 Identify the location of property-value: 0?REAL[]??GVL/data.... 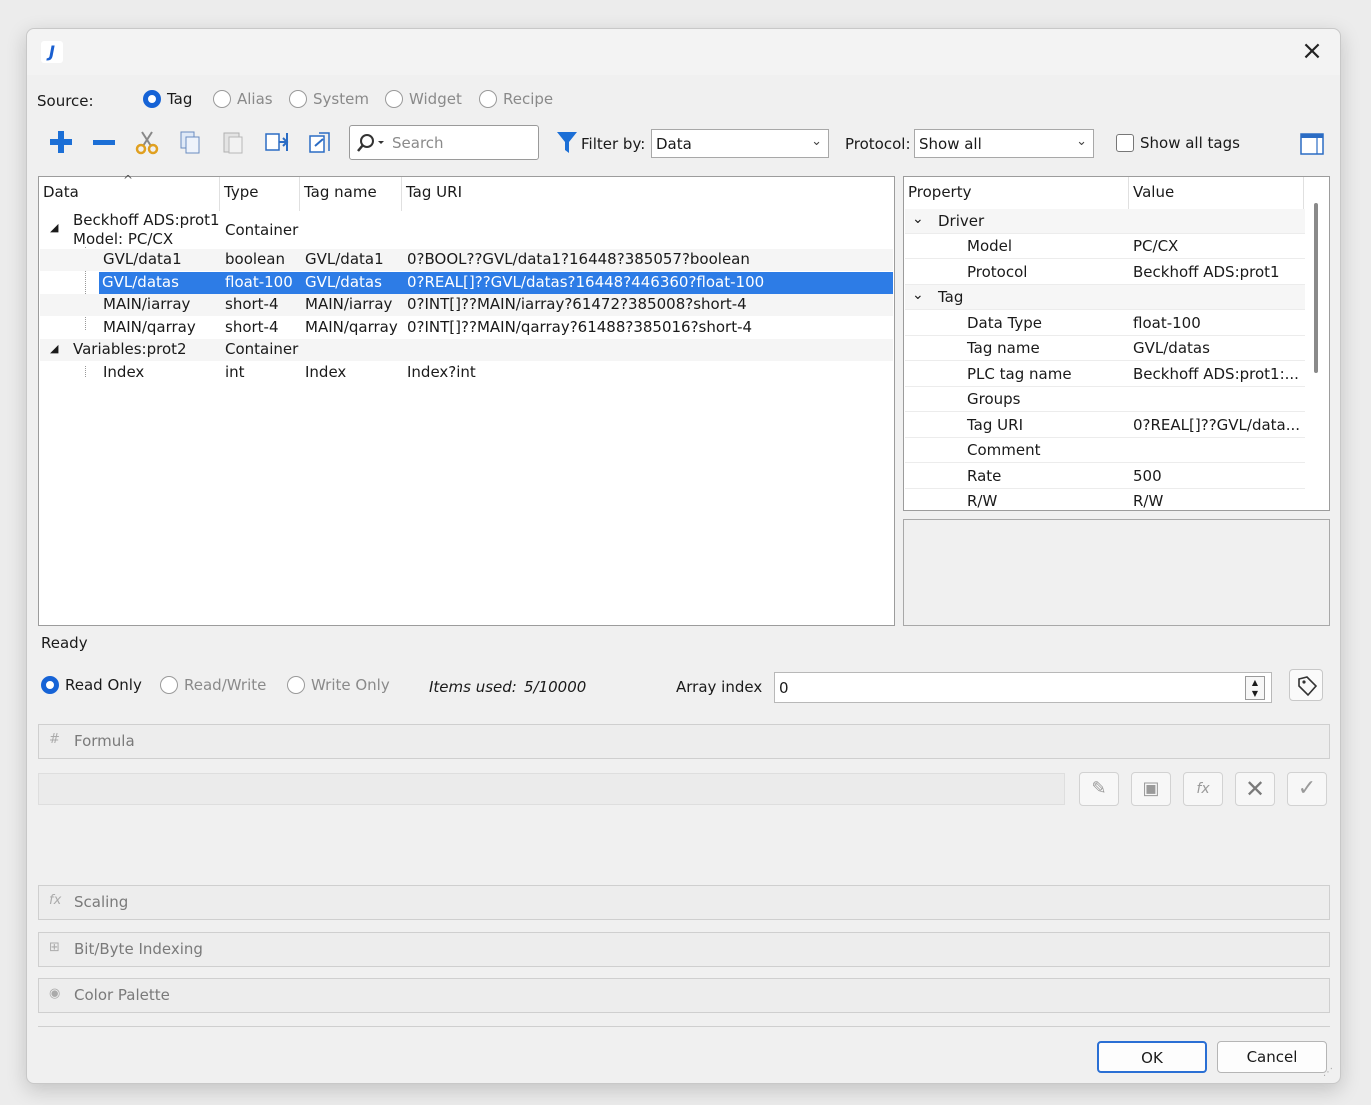
(1217, 425).